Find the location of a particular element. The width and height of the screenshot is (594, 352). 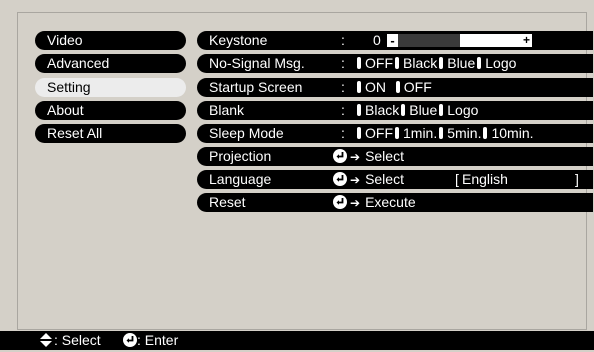

language-action: ➔ Select is located at coordinates (368, 180).